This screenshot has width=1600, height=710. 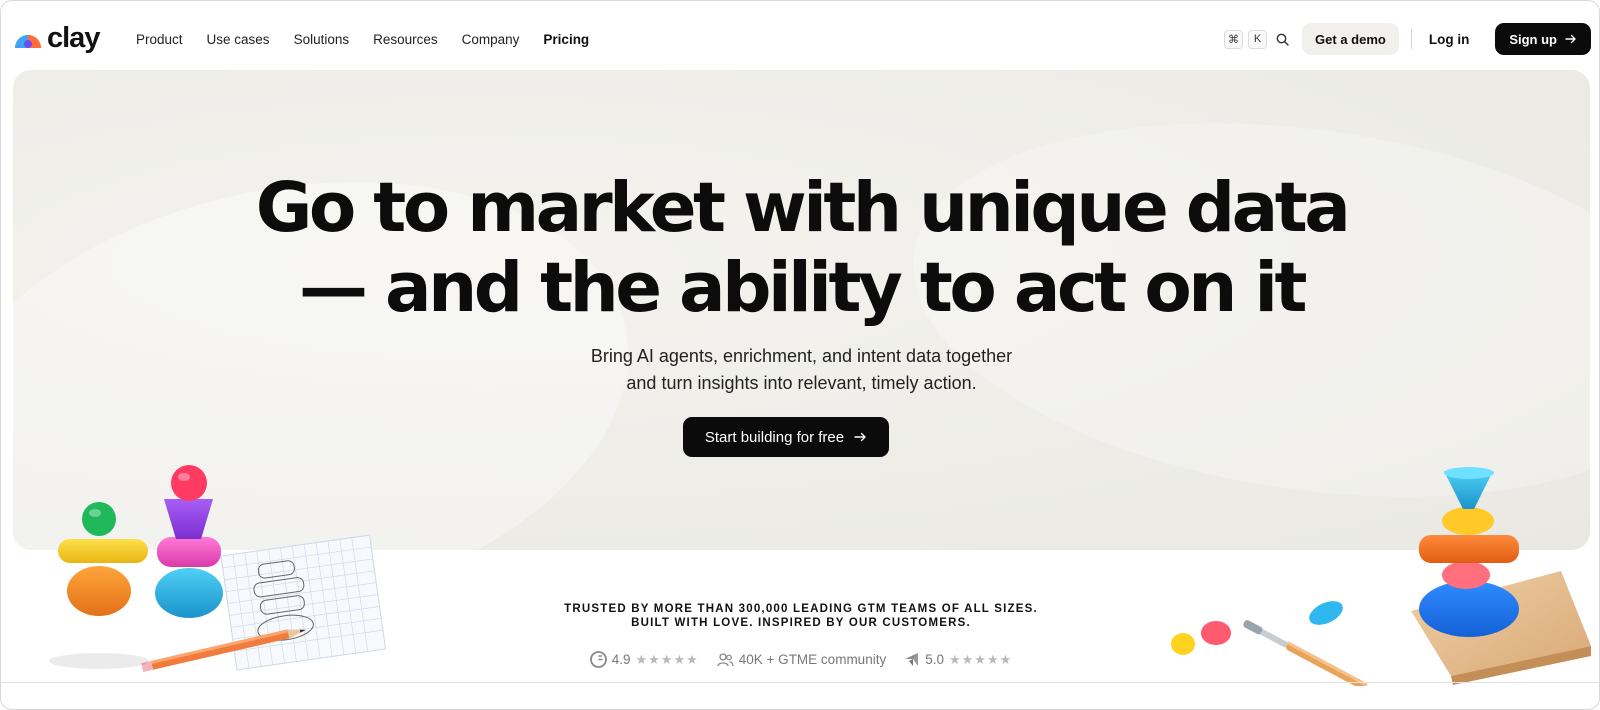 I want to click on capterra-icon, so click(x=912, y=659).